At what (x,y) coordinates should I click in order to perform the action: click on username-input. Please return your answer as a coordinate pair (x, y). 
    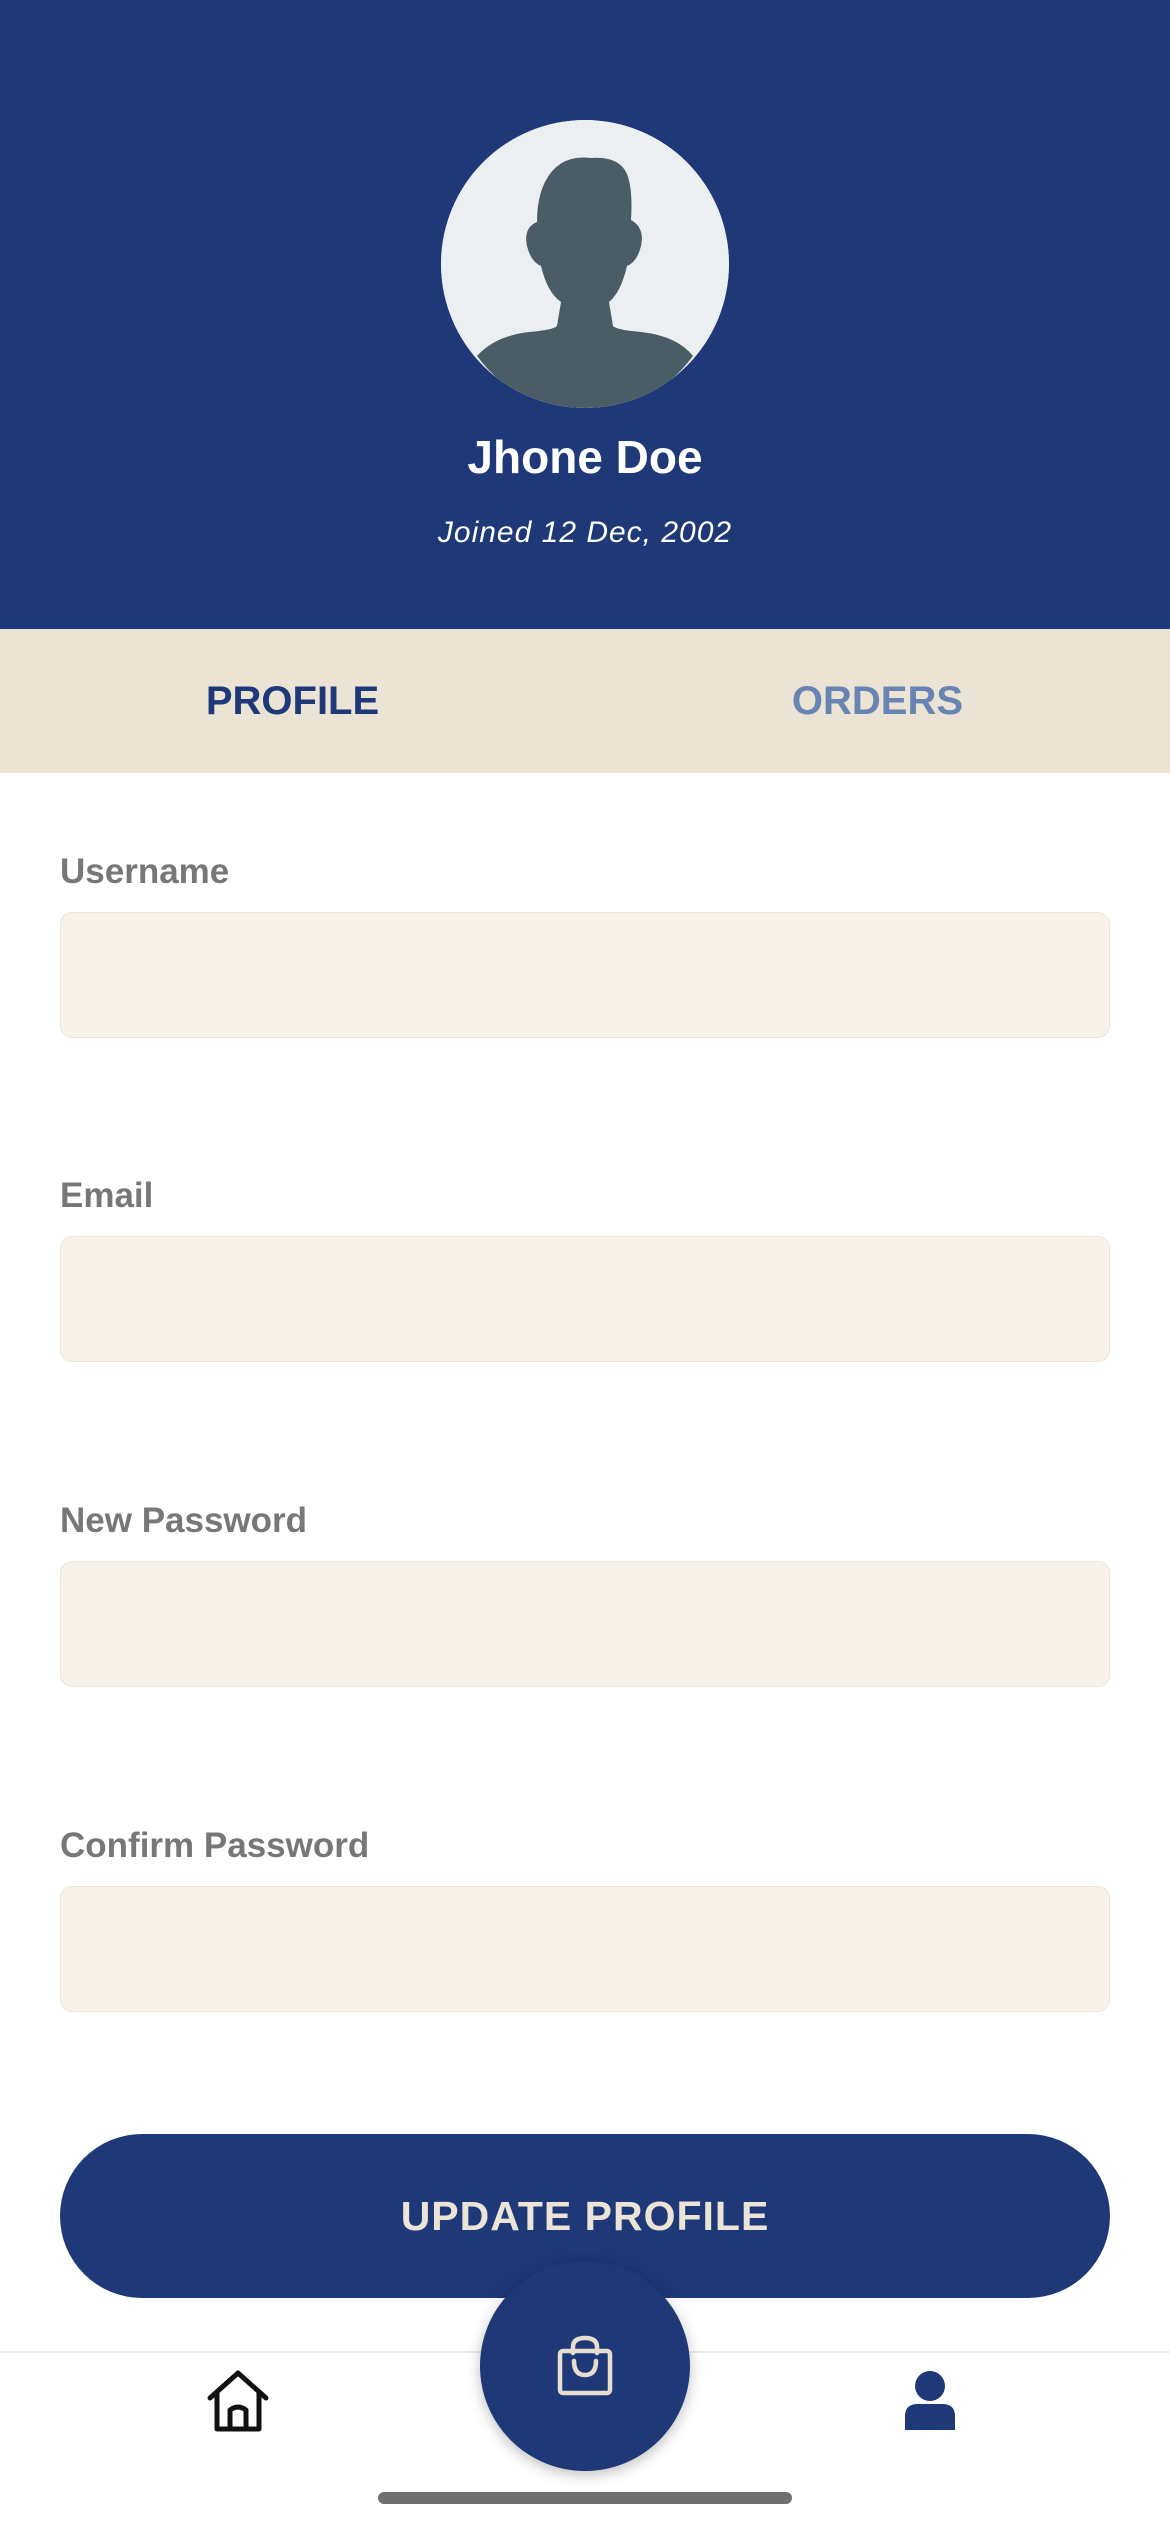
    Looking at the image, I should click on (585, 975).